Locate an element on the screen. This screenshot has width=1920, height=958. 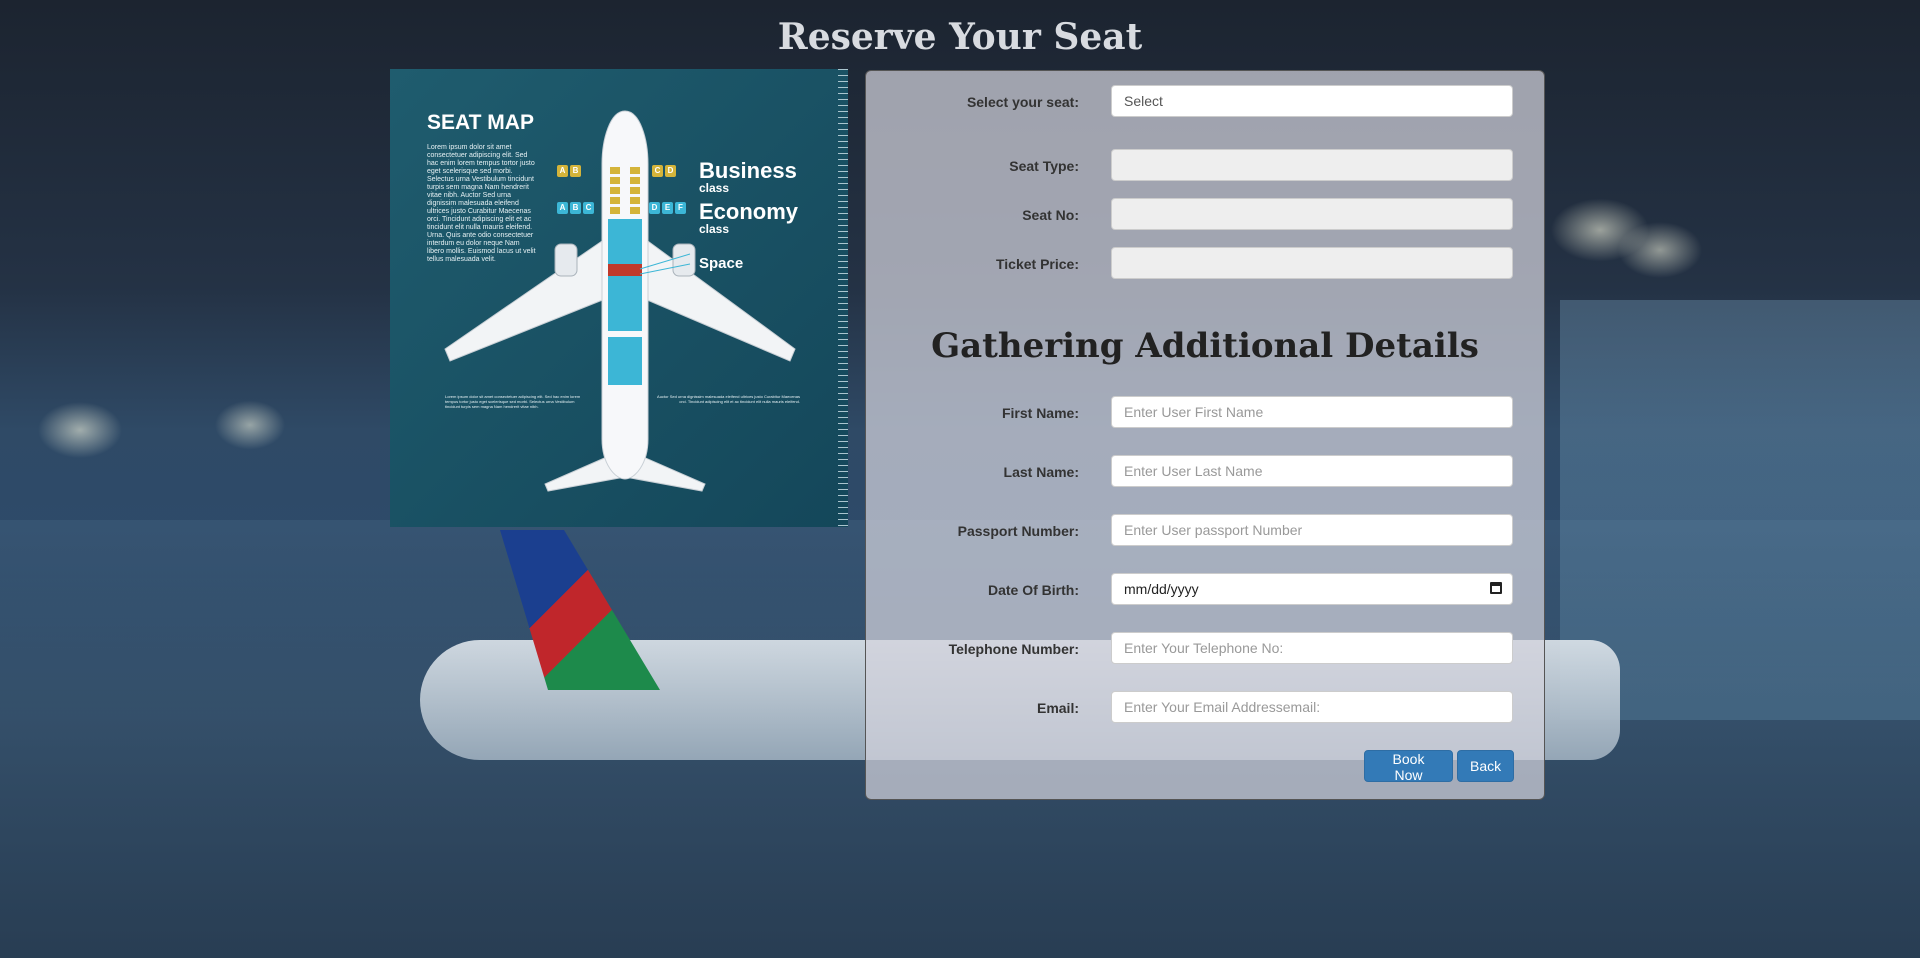
legend-economy-sub: class is located at coordinates (714, 229).